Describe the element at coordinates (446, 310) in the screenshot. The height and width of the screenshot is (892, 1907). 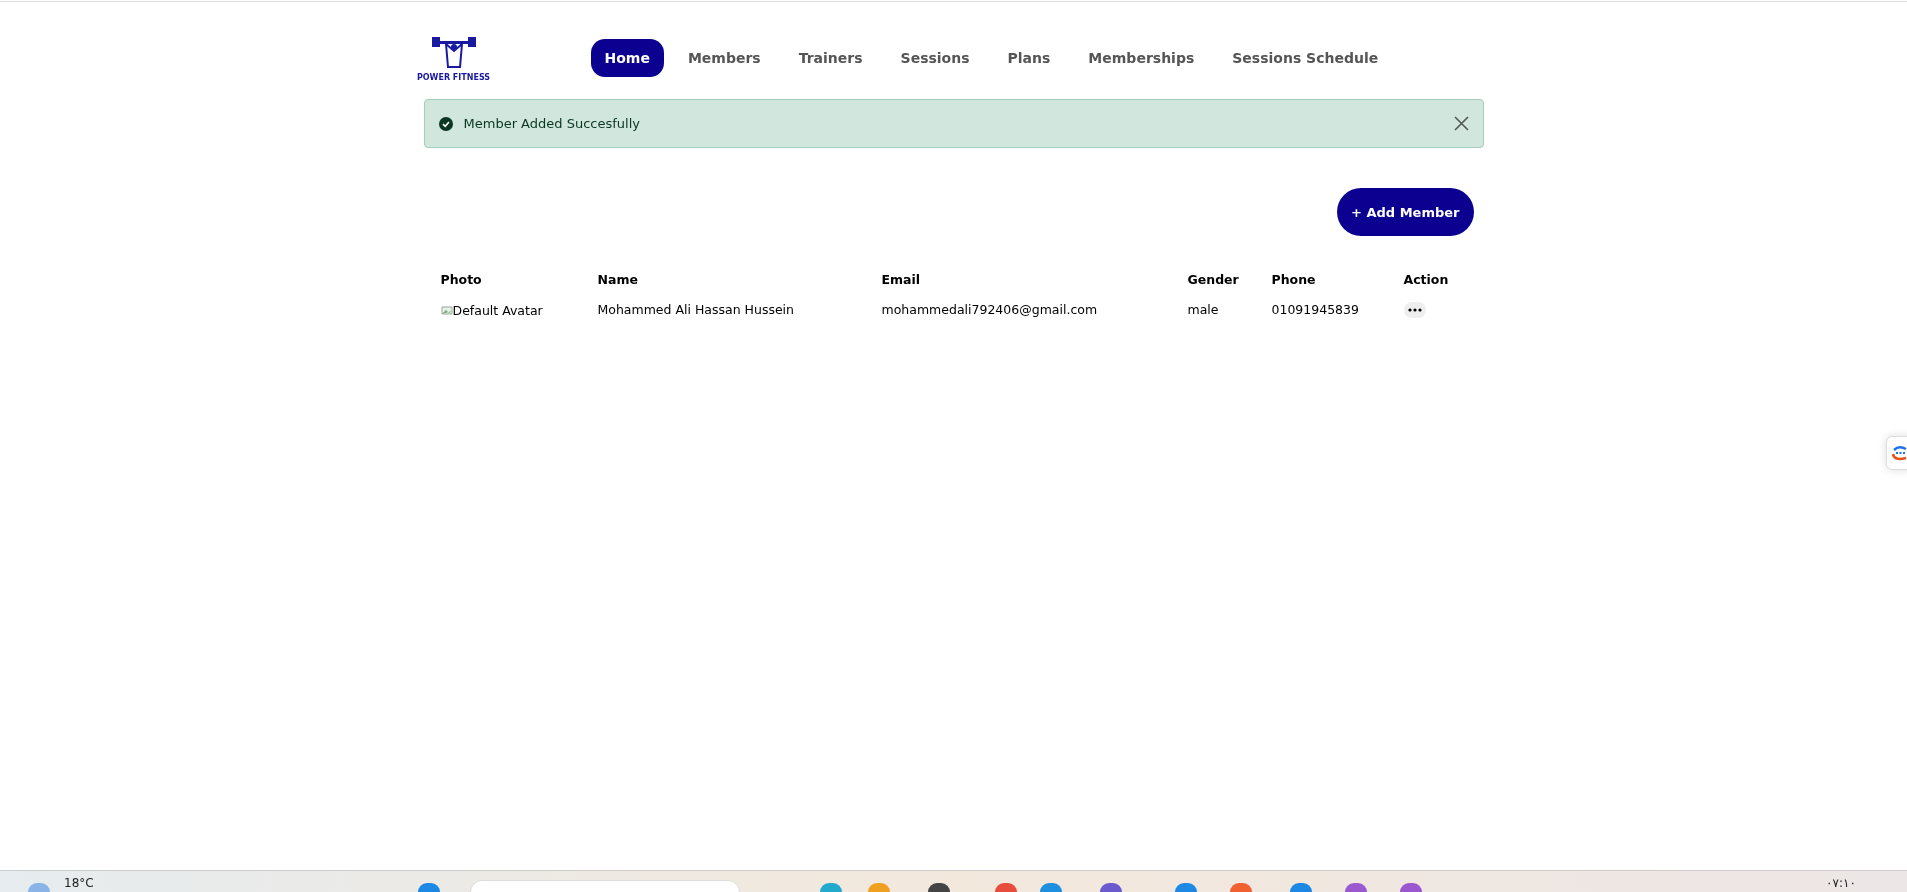
I see `broken-image-icon` at that location.